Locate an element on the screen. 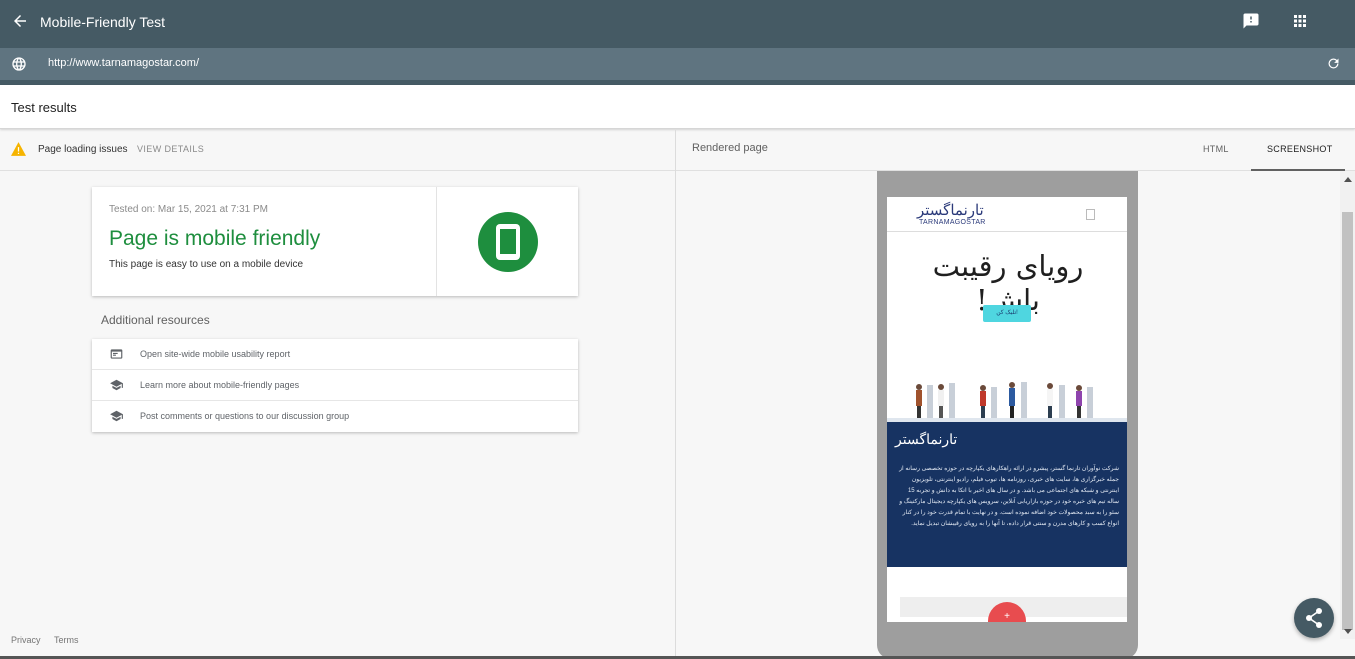  privacy-link: Privacy is located at coordinates (26, 640).